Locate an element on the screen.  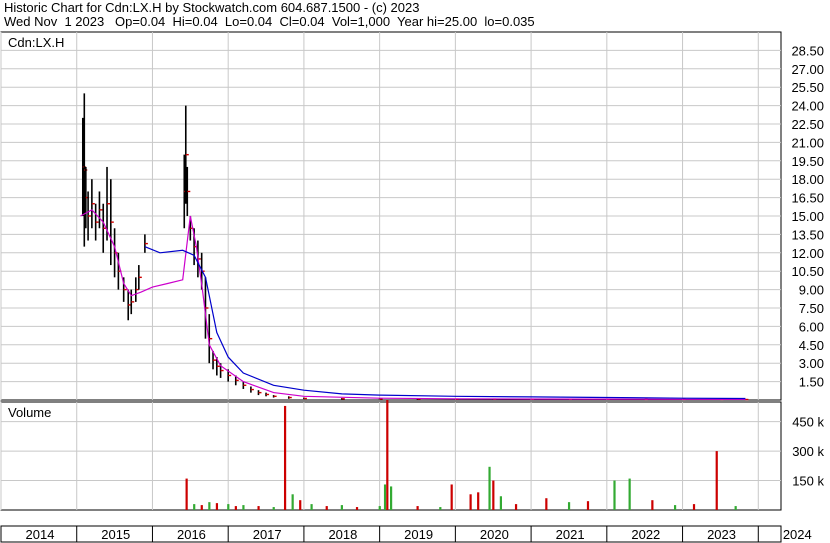
price-tick-label: 1.50 is located at coordinates (811, 382).